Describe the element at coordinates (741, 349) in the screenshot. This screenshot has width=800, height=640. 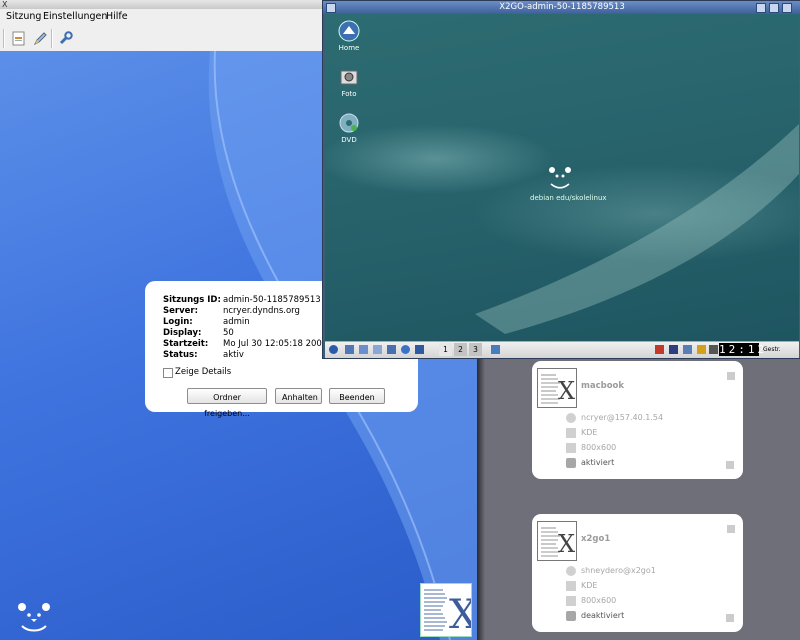
I see `clock: 12:12` at that location.